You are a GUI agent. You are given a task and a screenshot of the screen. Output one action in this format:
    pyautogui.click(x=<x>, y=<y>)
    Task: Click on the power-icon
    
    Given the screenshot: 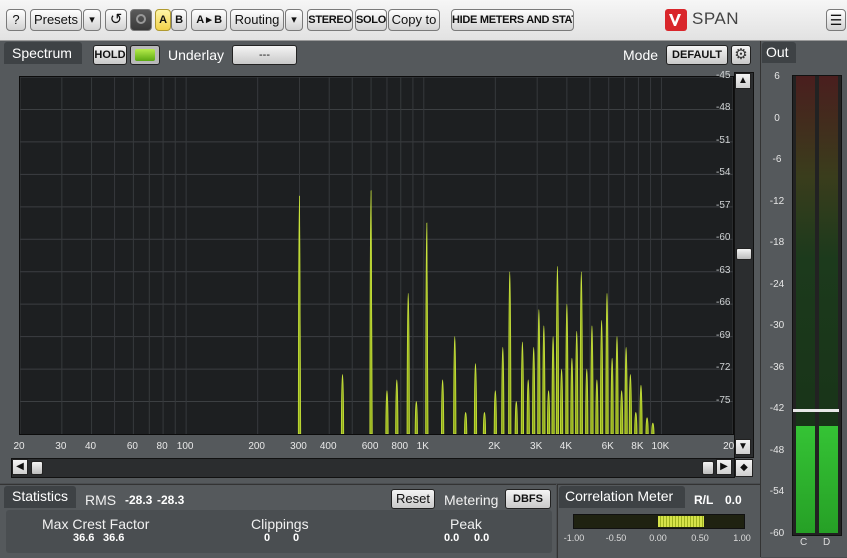 What is the action you would take?
    pyautogui.click(x=141, y=19)
    